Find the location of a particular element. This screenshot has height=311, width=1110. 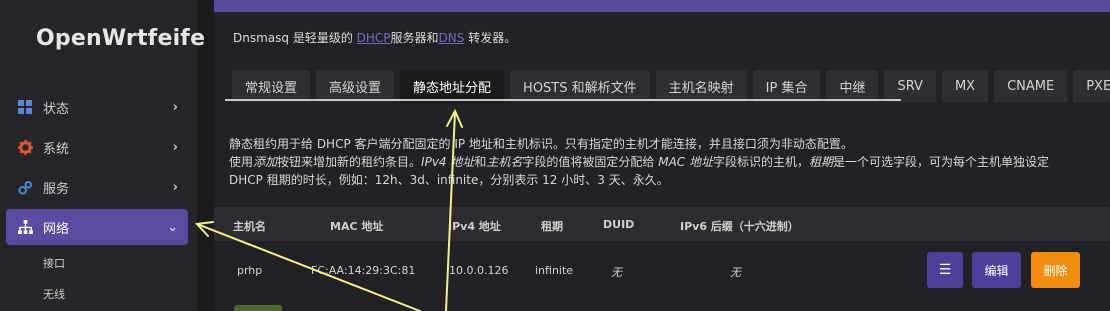

arrow-to-network is located at coordinates (308, 267).